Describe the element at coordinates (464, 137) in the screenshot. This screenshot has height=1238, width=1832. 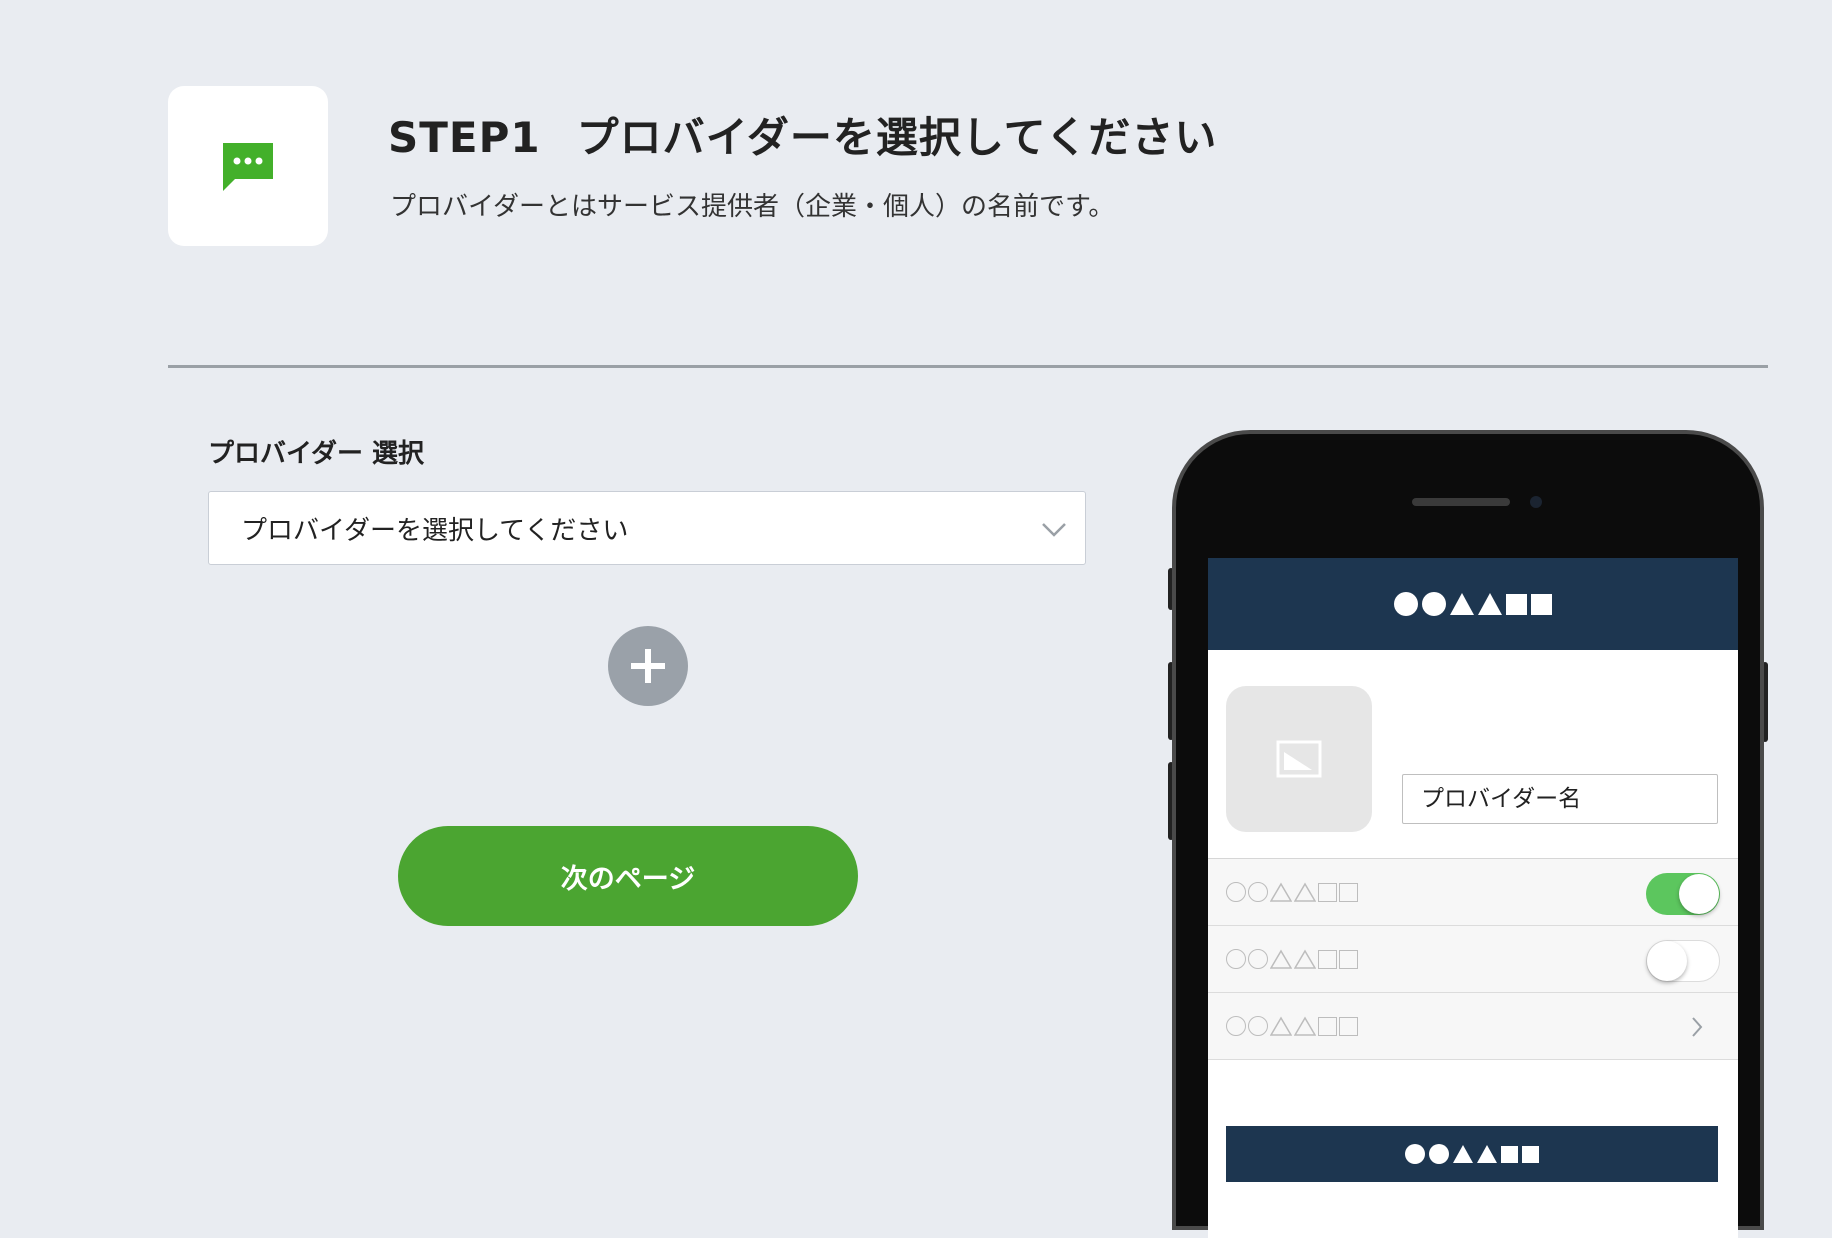
I see `step-number: STEP1` at that location.